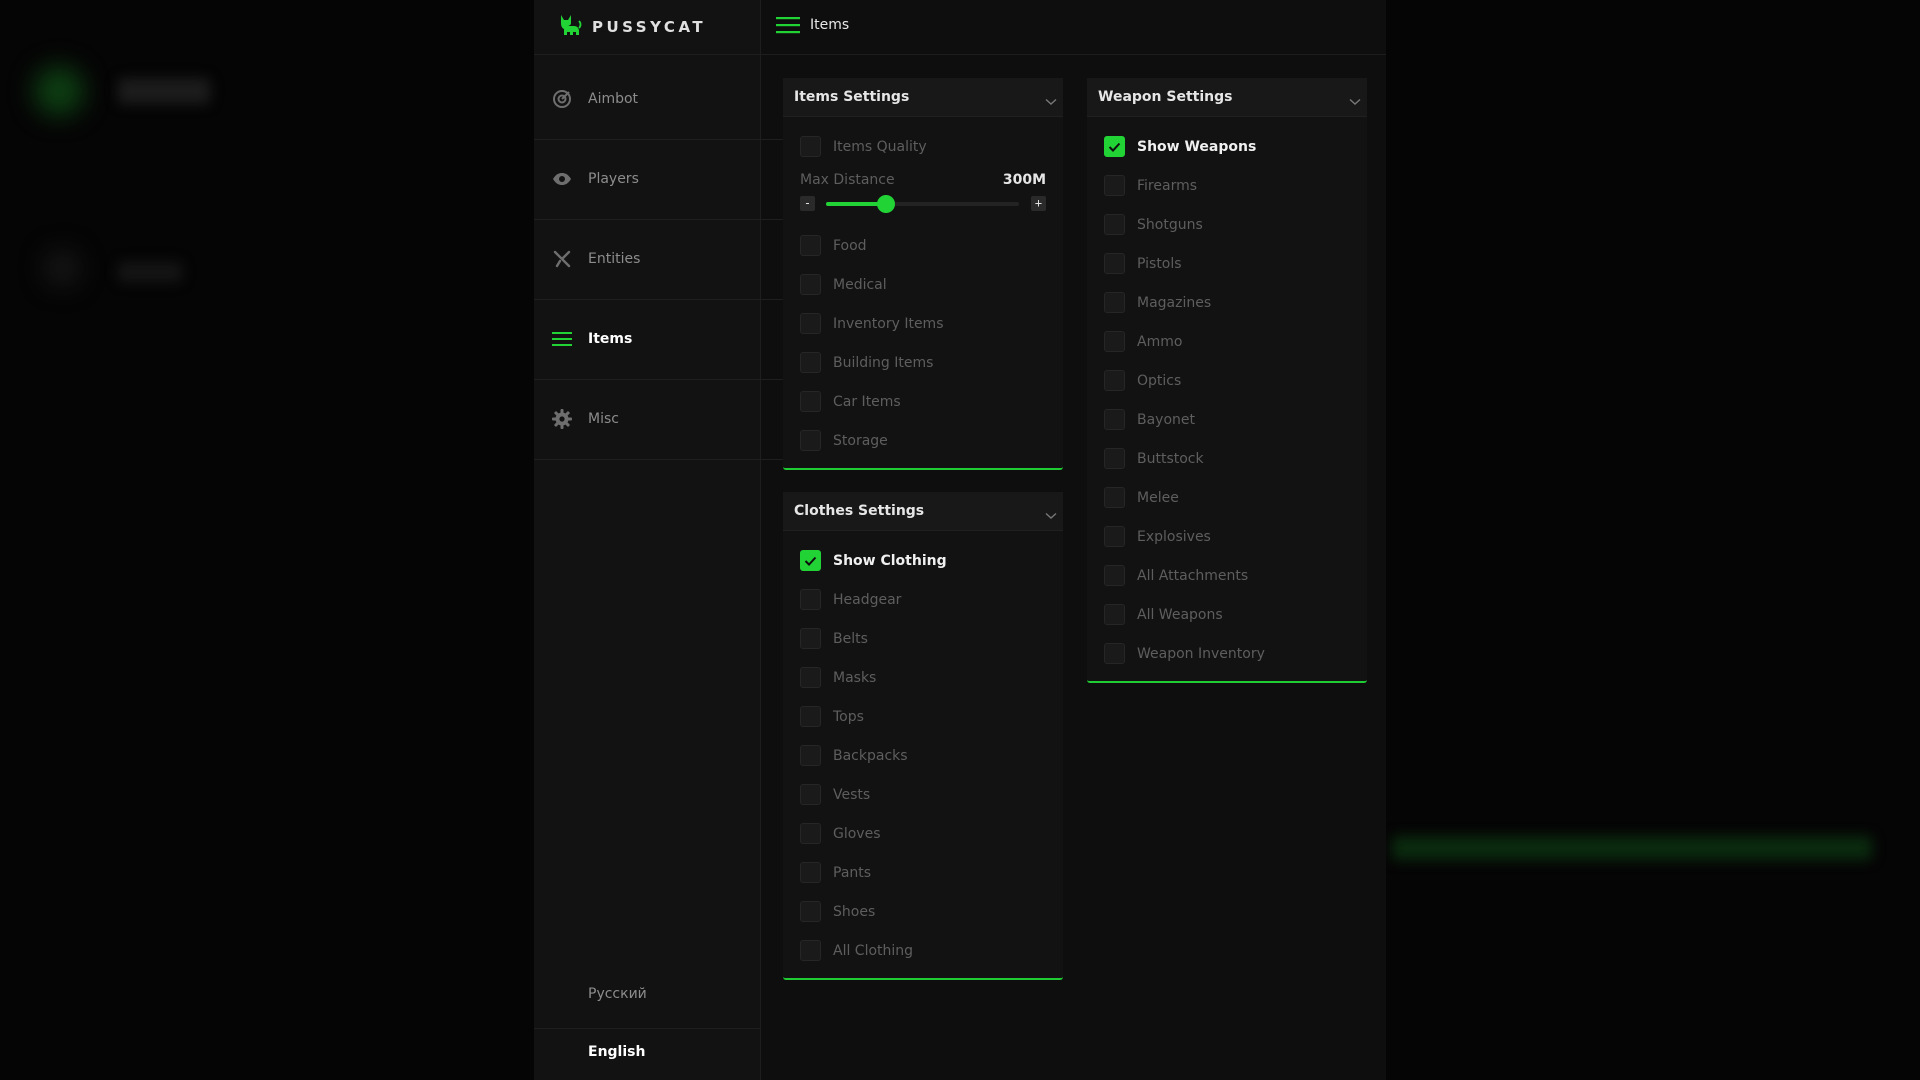 Image resolution: width=1920 pixels, height=1080 pixels. I want to click on checkbox-row: Buttstock, so click(1227, 458).